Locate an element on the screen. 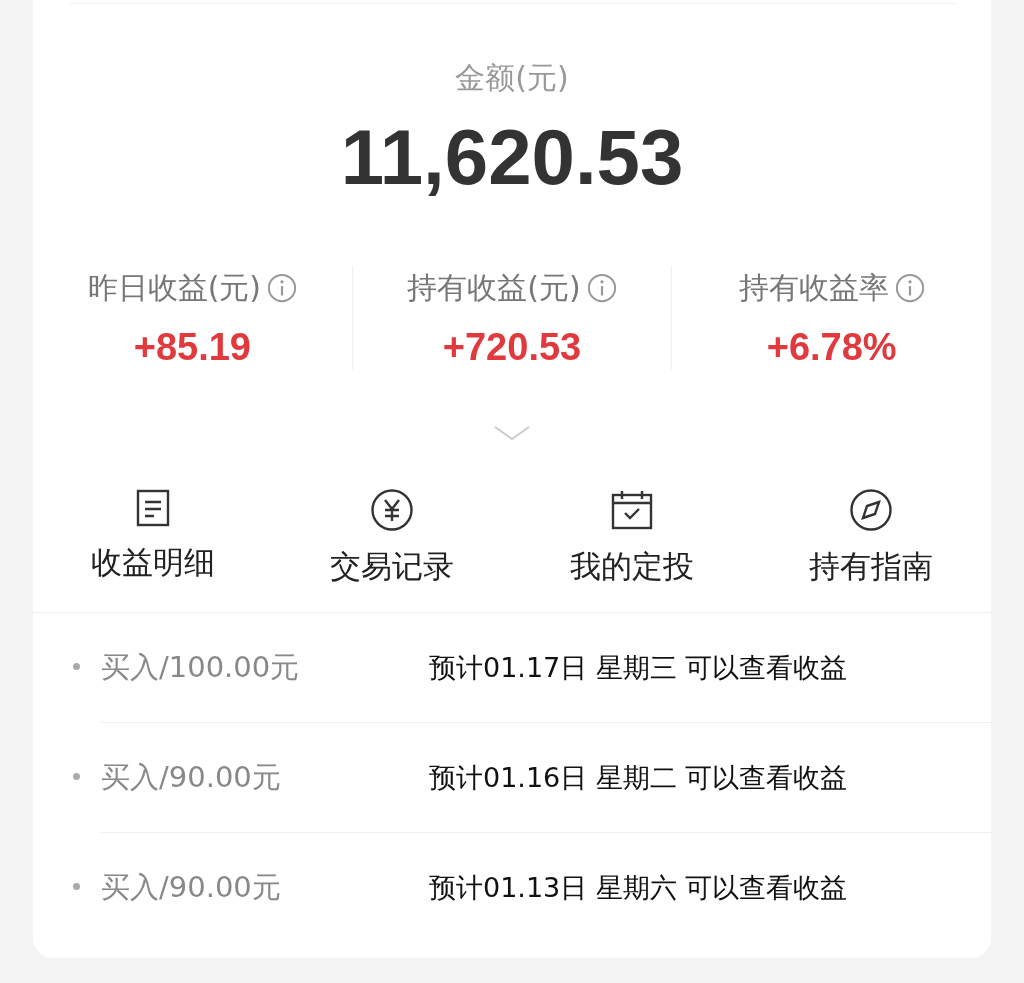 The height and width of the screenshot is (983, 1024). shortcut-button: 我的定投 is located at coordinates (632, 550).